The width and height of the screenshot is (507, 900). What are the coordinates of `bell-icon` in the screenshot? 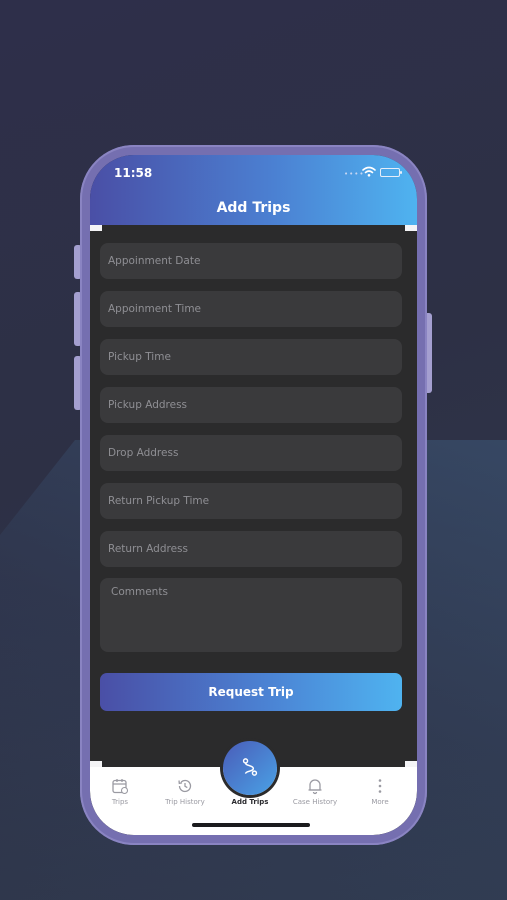 It's located at (315, 787).